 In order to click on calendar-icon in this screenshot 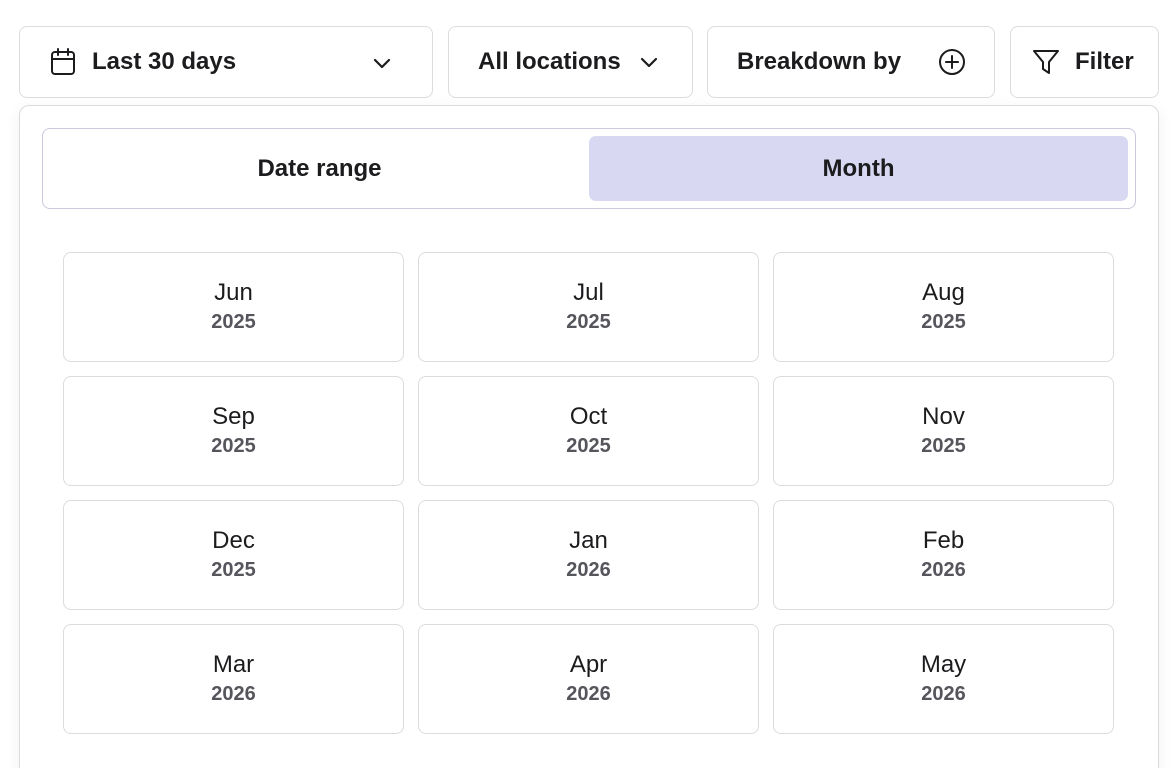, I will do `click(63, 62)`.